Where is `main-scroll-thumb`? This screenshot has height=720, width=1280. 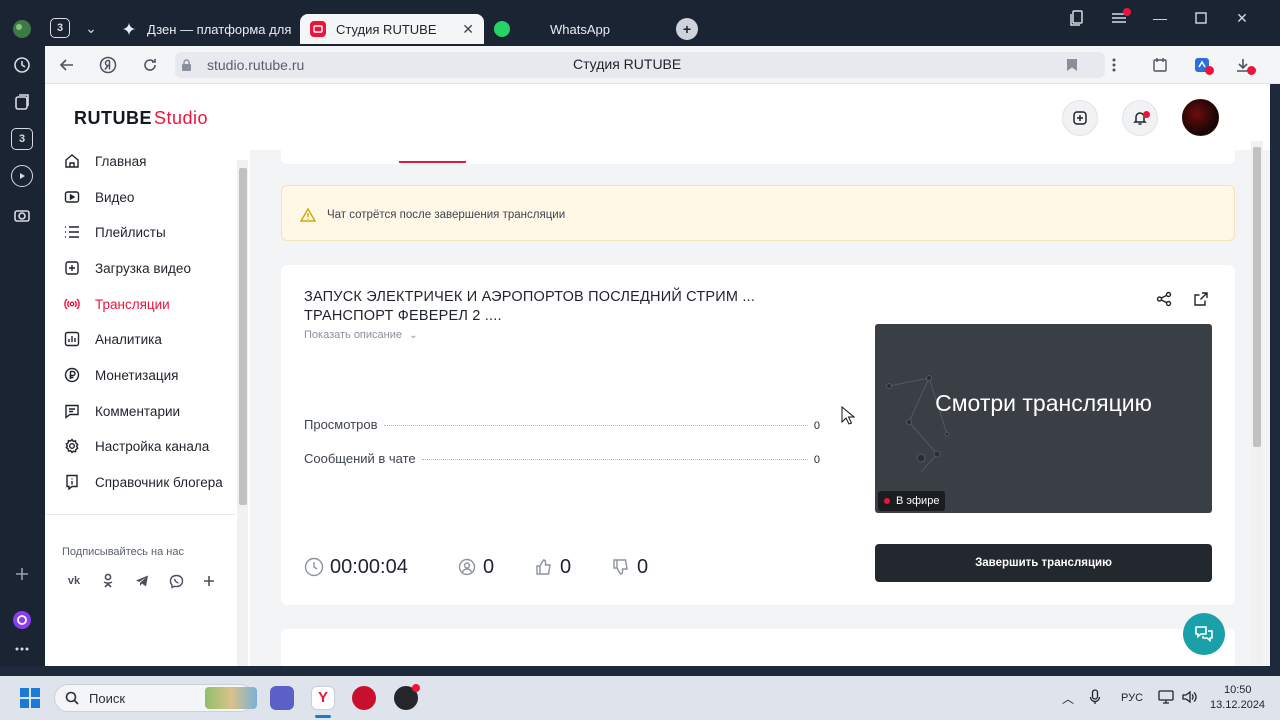
main-scroll-thumb is located at coordinates (1257, 297).